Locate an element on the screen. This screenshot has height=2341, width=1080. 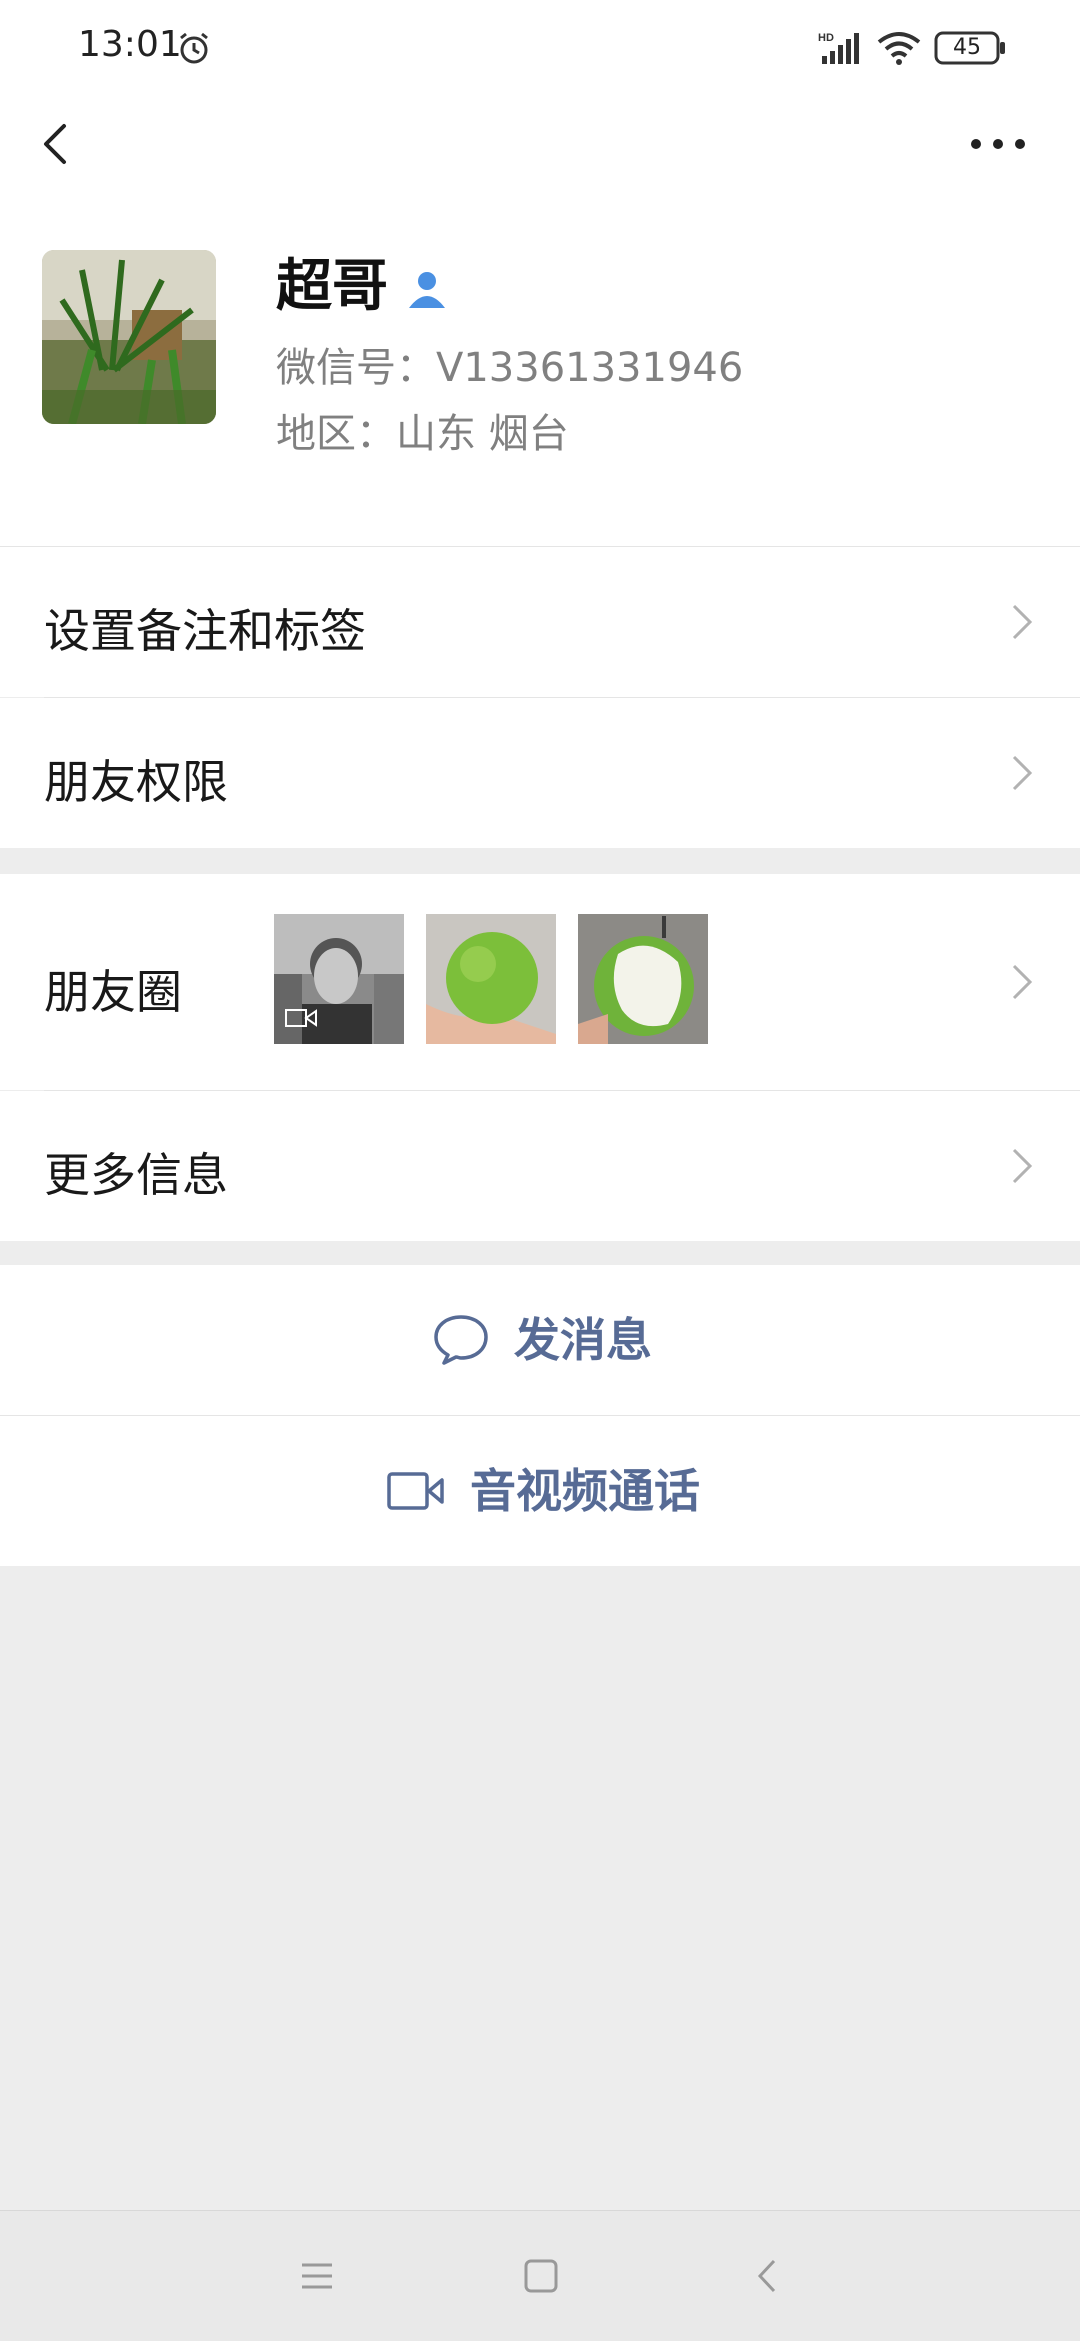
wifi-icon is located at coordinates (899, 48).